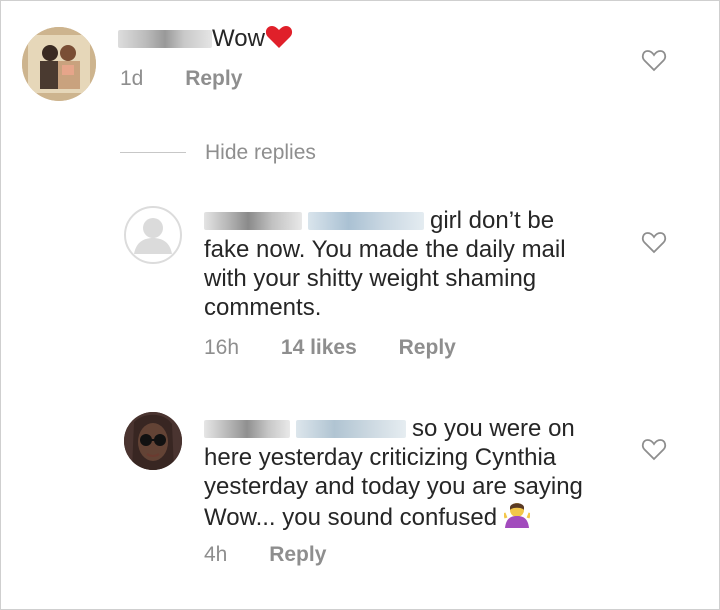 Image resolution: width=720 pixels, height=610 pixels. I want to click on default-avatar-icon, so click(153, 236).